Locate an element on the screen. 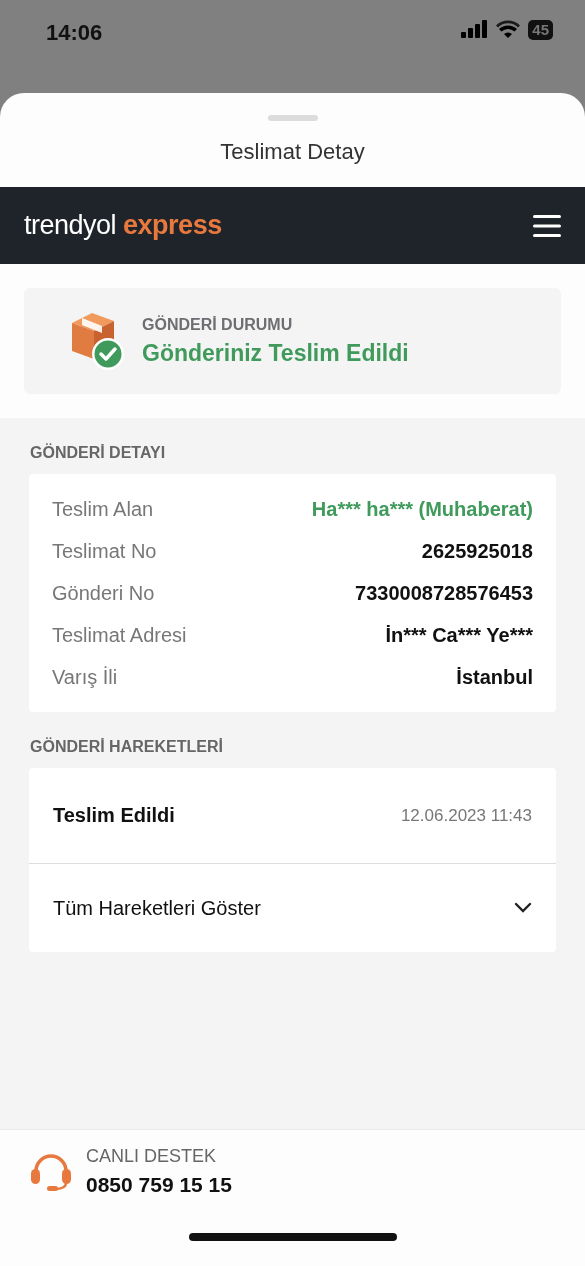  headset-icon is located at coordinates (51, 1171).